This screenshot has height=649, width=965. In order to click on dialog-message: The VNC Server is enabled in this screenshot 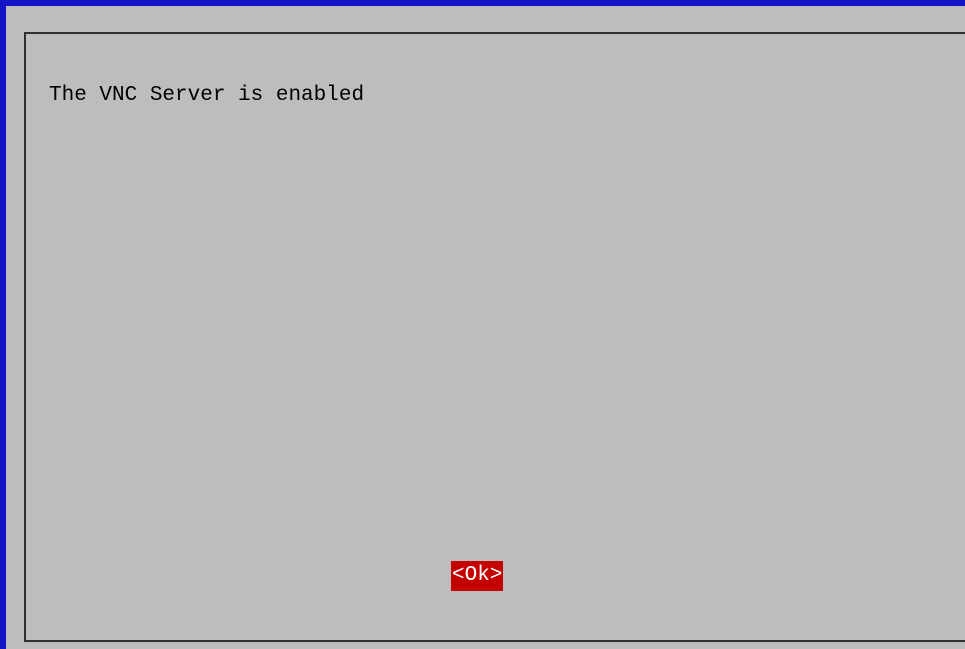, I will do `click(207, 95)`.